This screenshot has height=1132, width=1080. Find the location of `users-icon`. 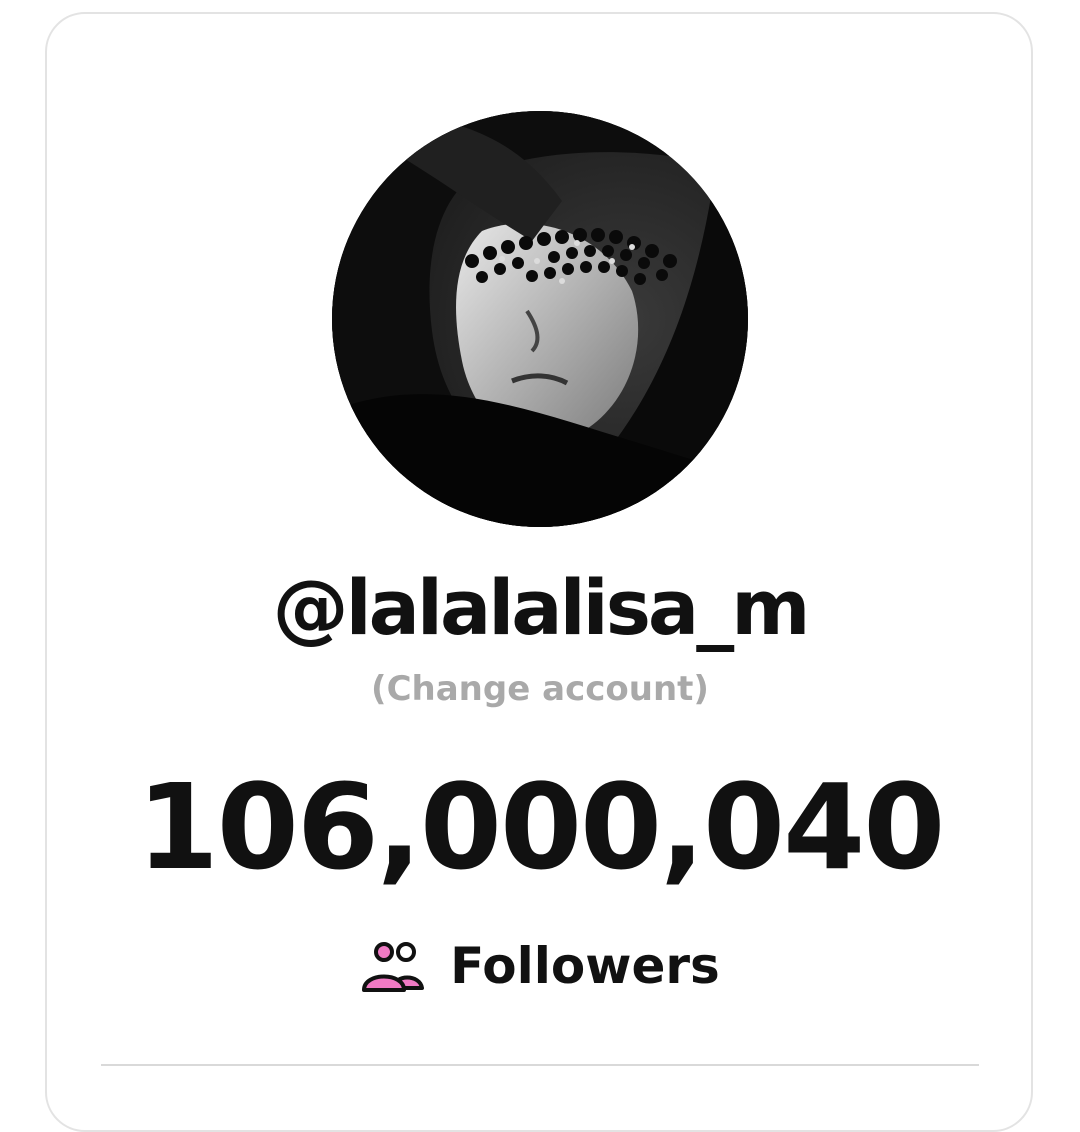

users-icon is located at coordinates (393, 967).